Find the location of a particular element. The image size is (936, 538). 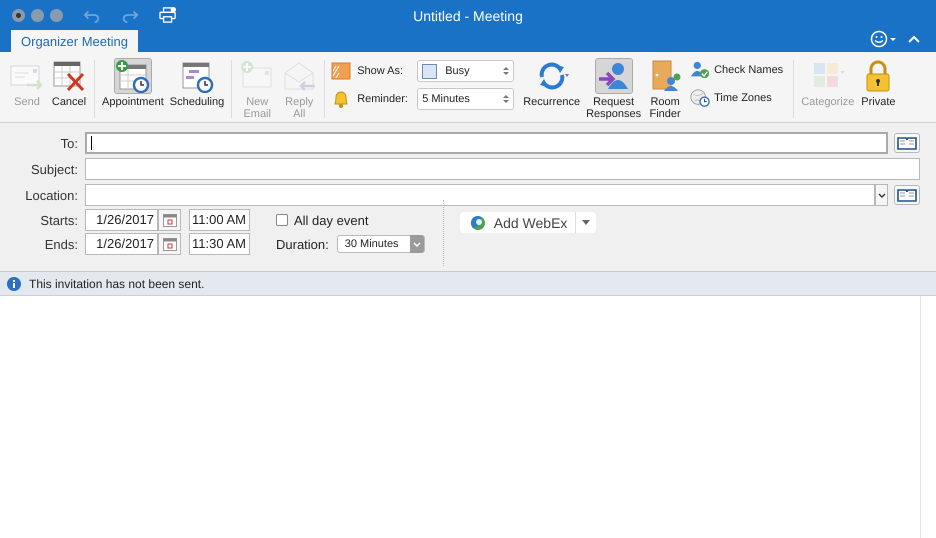

duration-label: Duration: is located at coordinates (302, 244).